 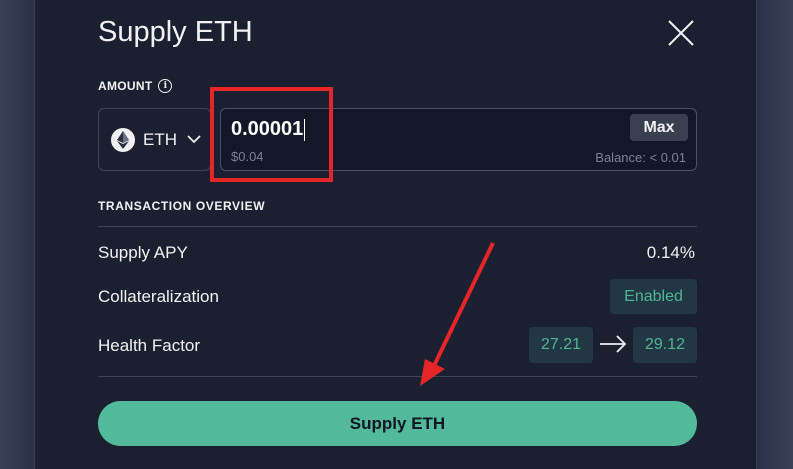 What do you see at coordinates (143, 252) in the screenshot?
I see `supply-apy-label: Supply APY` at bounding box center [143, 252].